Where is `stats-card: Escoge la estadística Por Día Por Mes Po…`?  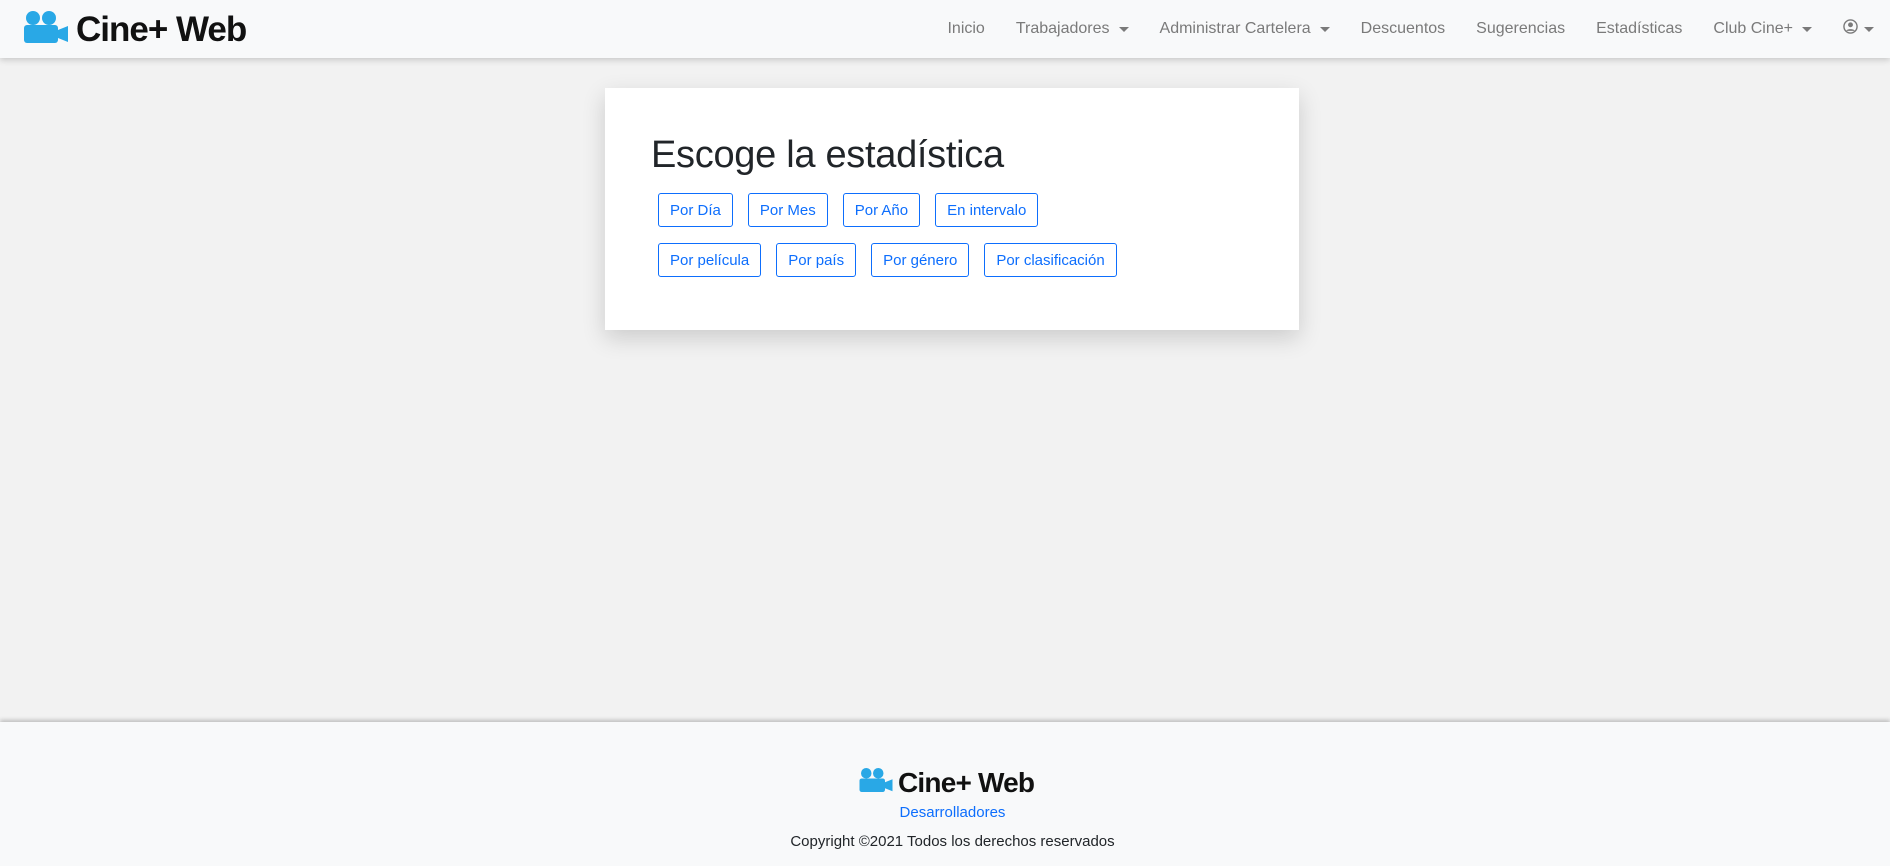
stats-card: Escoge la estadística Por Día Por Mes Po… is located at coordinates (952, 209).